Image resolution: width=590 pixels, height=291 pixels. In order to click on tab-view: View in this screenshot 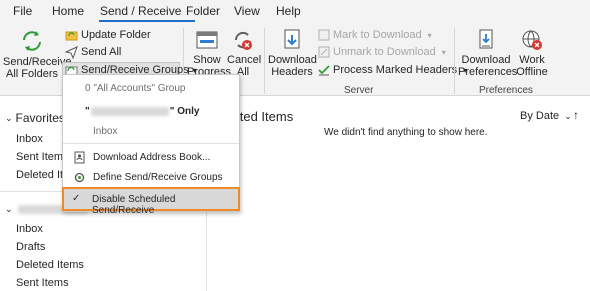, I will do `click(247, 11)`.